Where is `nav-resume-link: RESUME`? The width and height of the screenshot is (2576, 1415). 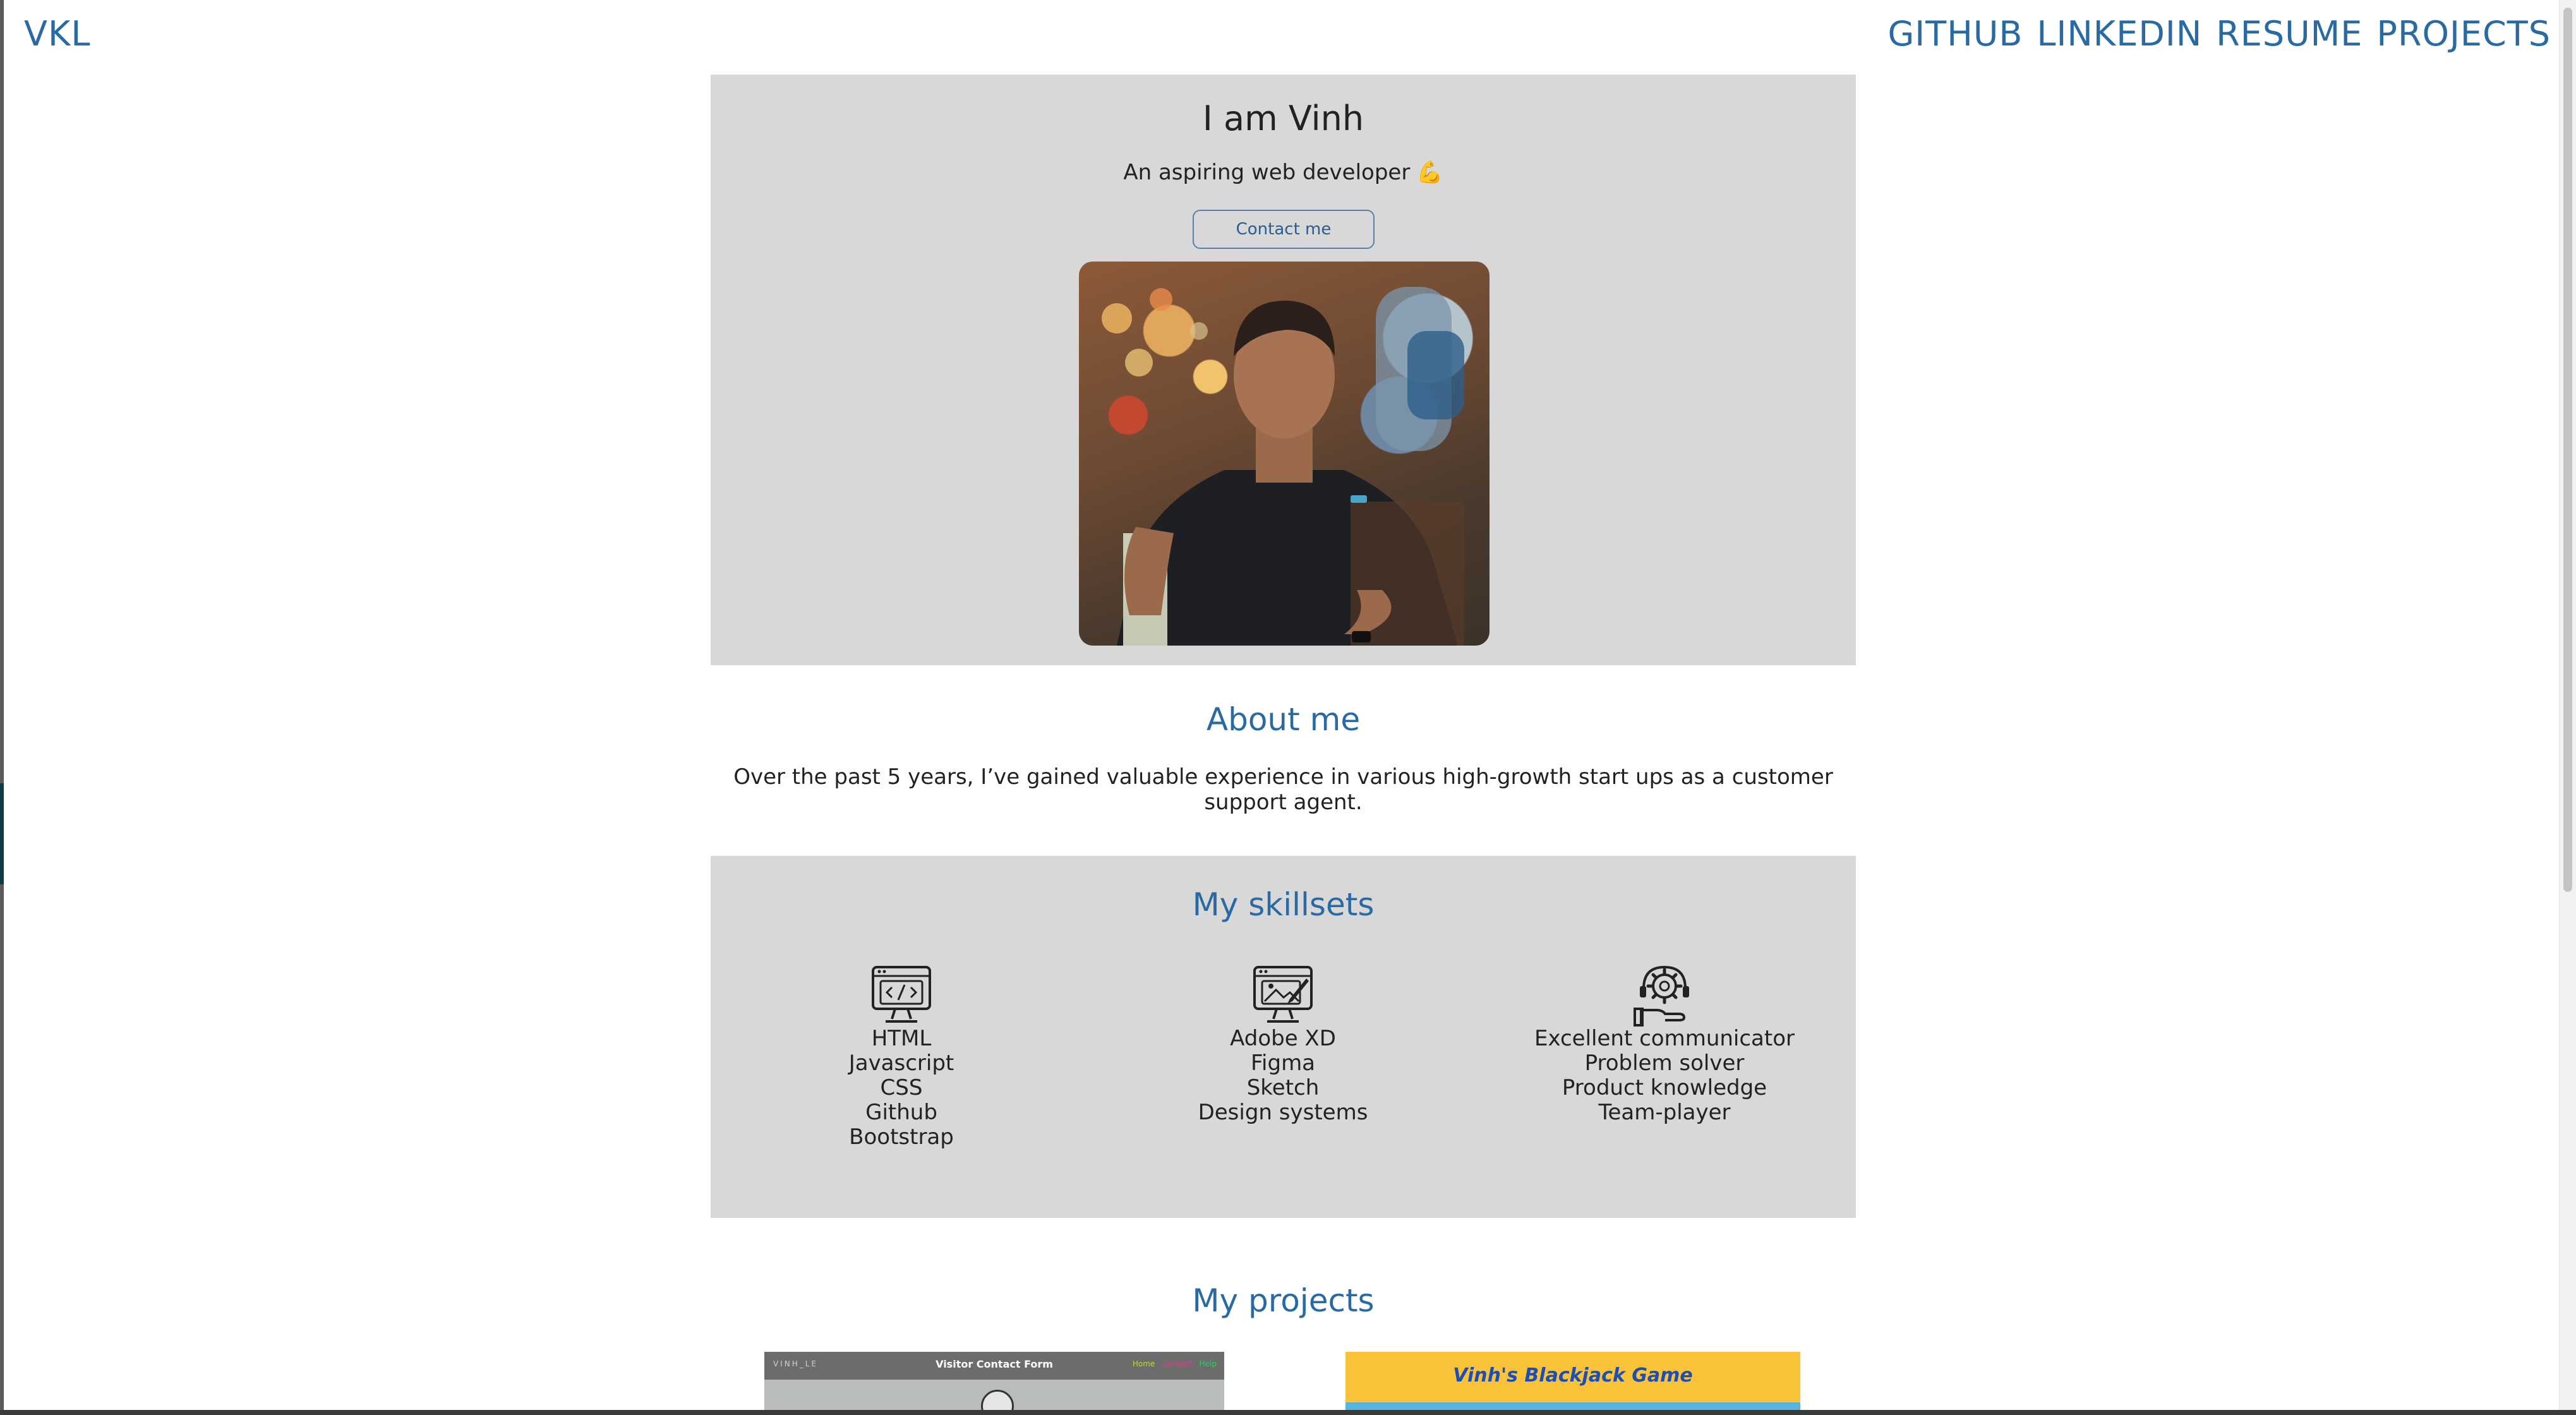
nav-resume-link: RESUME is located at coordinates (2289, 34).